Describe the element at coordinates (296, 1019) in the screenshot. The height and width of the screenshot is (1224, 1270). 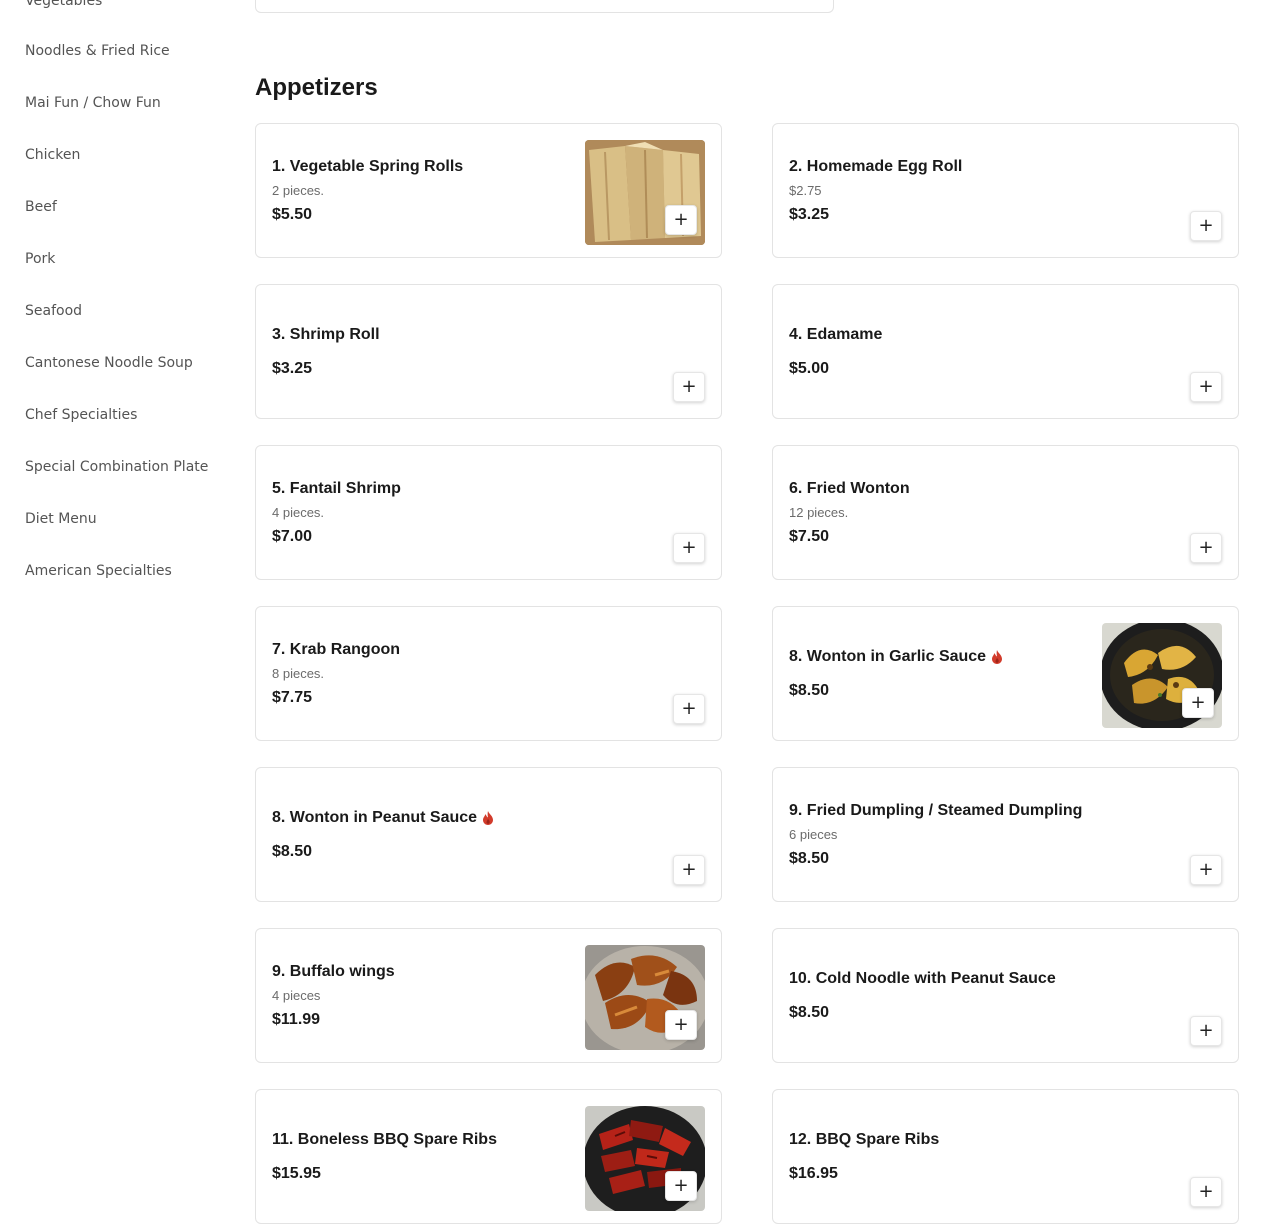
I see `item-price: $11.99` at that location.